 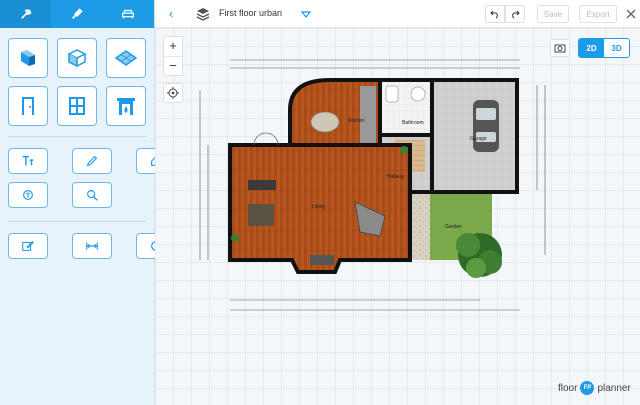 I want to click on wall-tool-button, so click(x=28, y=58).